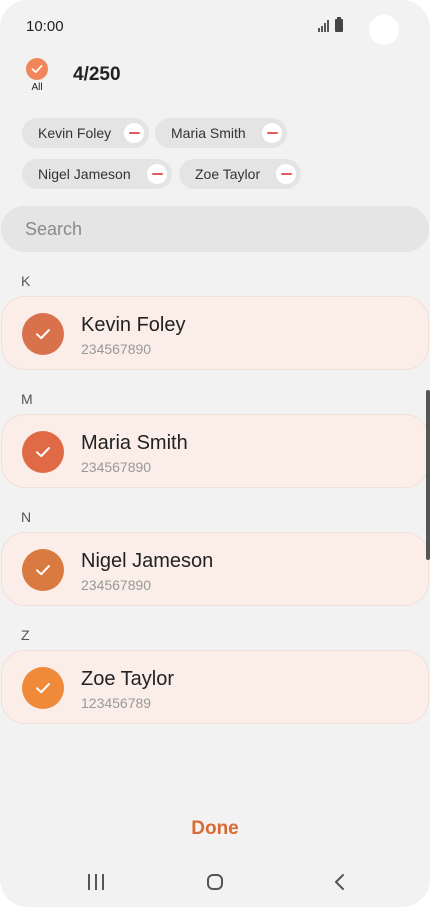 The height and width of the screenshot is (907, 430). What do you see at coordinates (228, 174) in the screenshot?
I see `chip-label: Zoe Taylor` at bounding box center [228, 174].